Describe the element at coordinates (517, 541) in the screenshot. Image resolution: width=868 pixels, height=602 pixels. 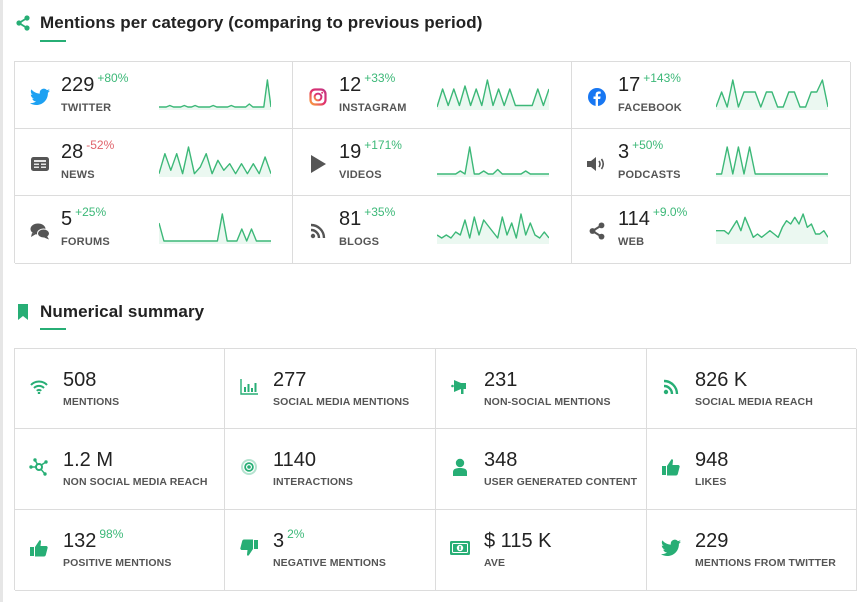
I see `summary-value: $ 115 K` at that location.